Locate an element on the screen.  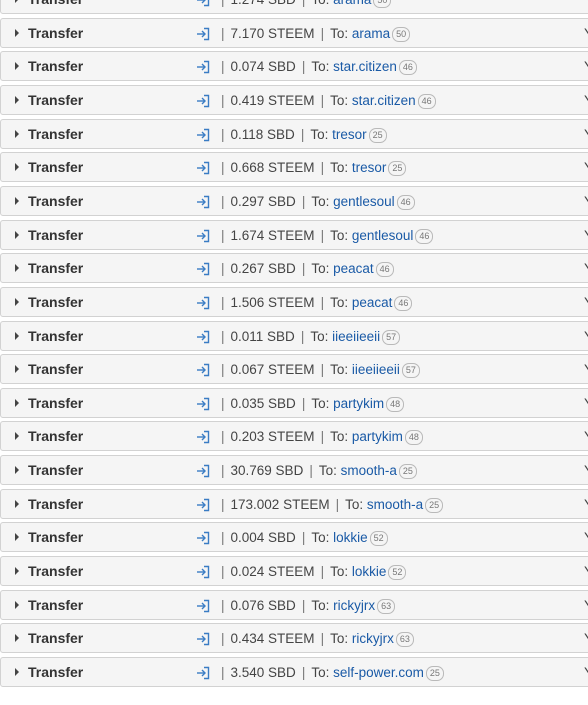
operation-row-20: Transfer | 0.434 STEEM | To: rickyjrx63 Y is located at coordinates (294, 638).